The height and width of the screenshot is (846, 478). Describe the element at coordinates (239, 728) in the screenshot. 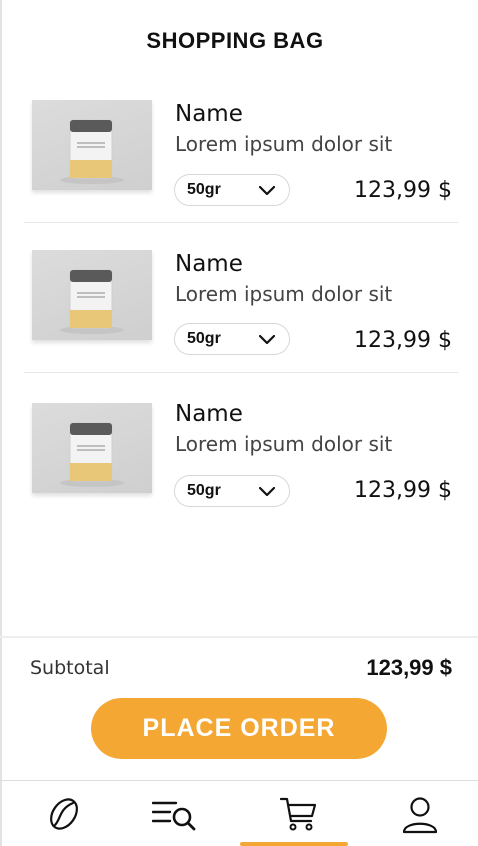

I see `place-order-button: PLACE ORDER` at that location.